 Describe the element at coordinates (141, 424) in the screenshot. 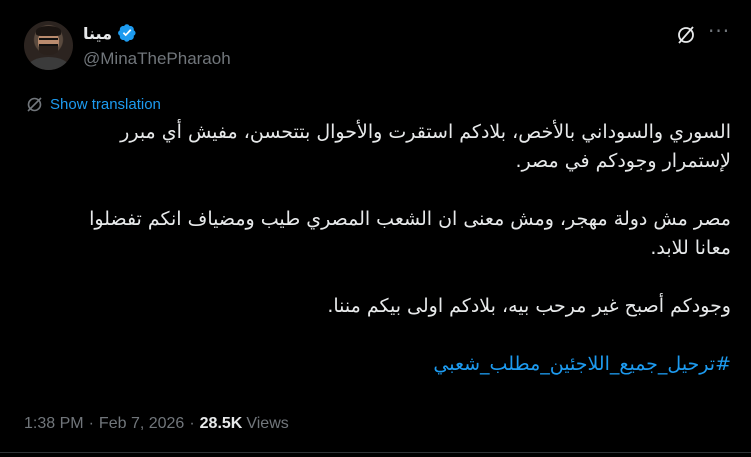

I see `tweet-date: Feb 7, 2026` at that location.